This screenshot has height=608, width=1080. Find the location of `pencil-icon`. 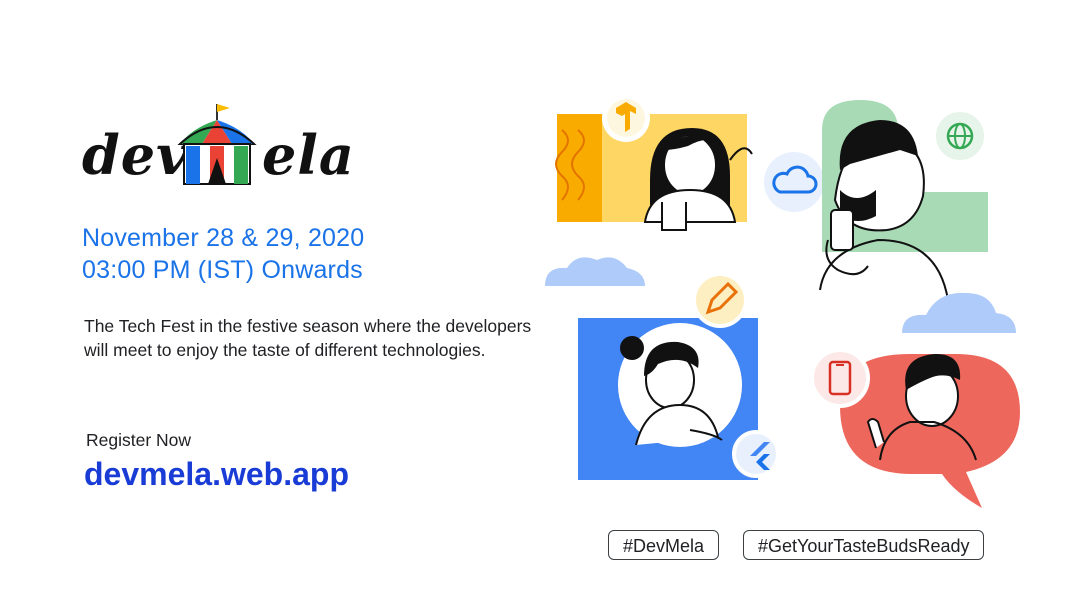

pencil-icon is located at coordinates (720, 300).